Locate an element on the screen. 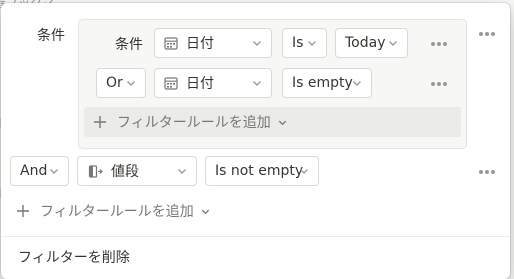 Image resolution: width=514 pixels, height=279 pixels. rule-connector-label: 条件 is located at coordinates (129, 45).